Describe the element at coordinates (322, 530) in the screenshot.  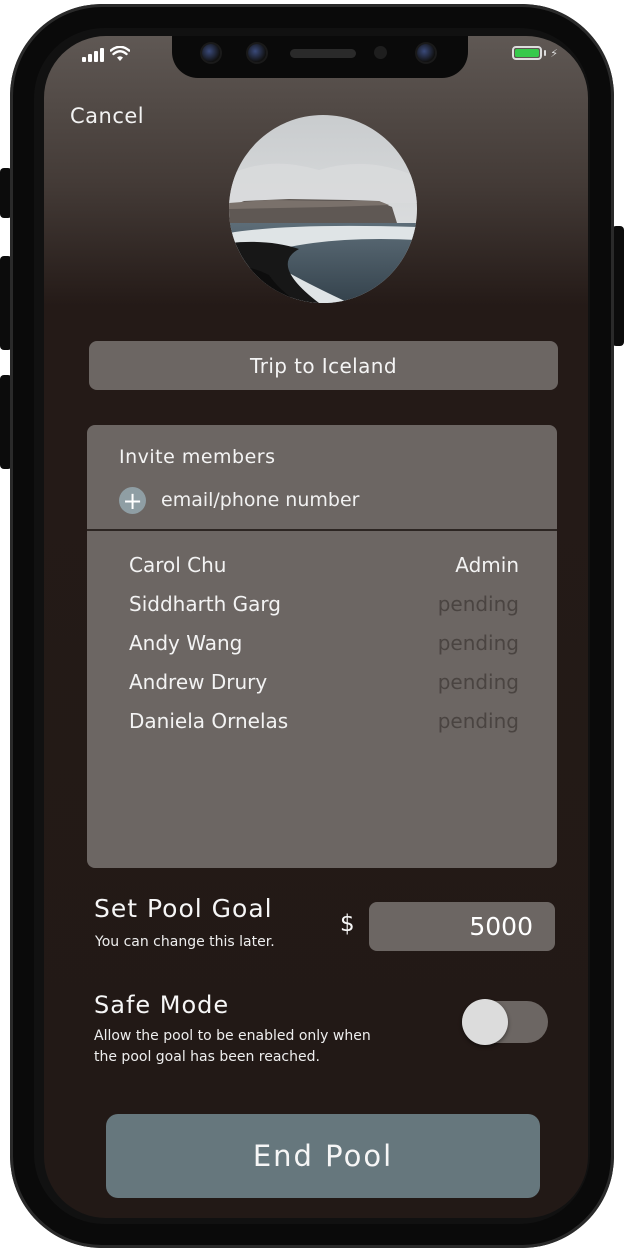
I see `divider` at that location.